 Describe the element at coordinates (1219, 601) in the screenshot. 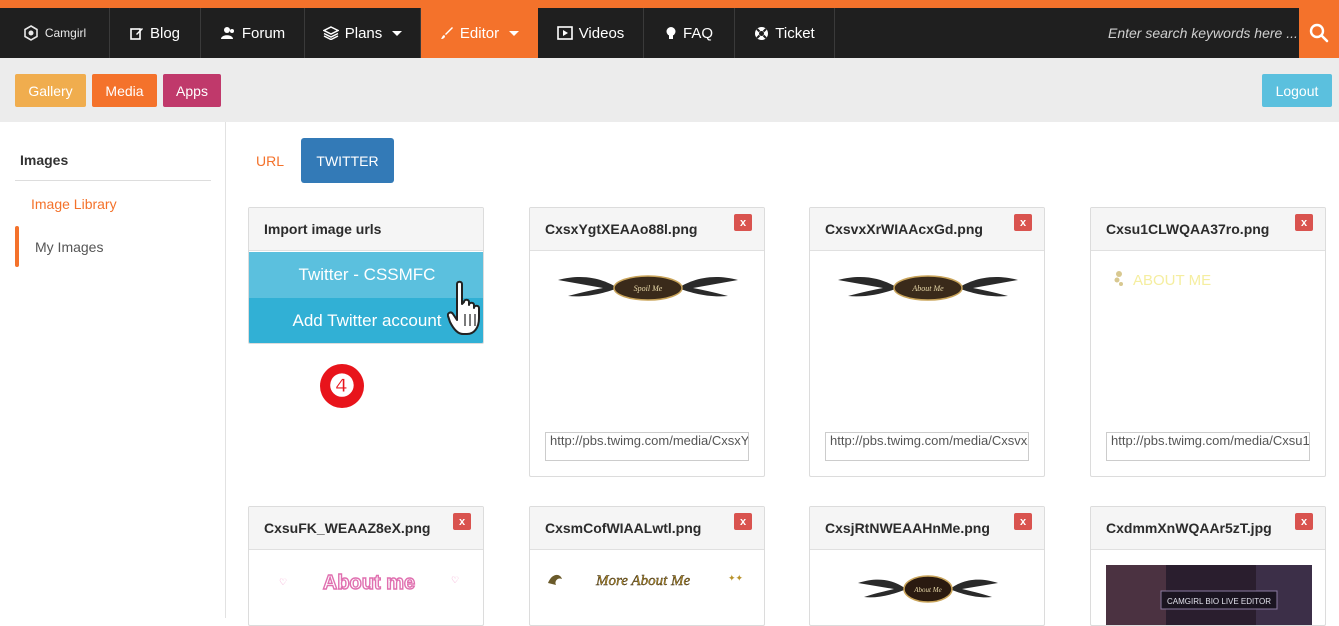

I see `thumbnail-text: CAMGIRL BIO LIVE EDITOR` at that location.